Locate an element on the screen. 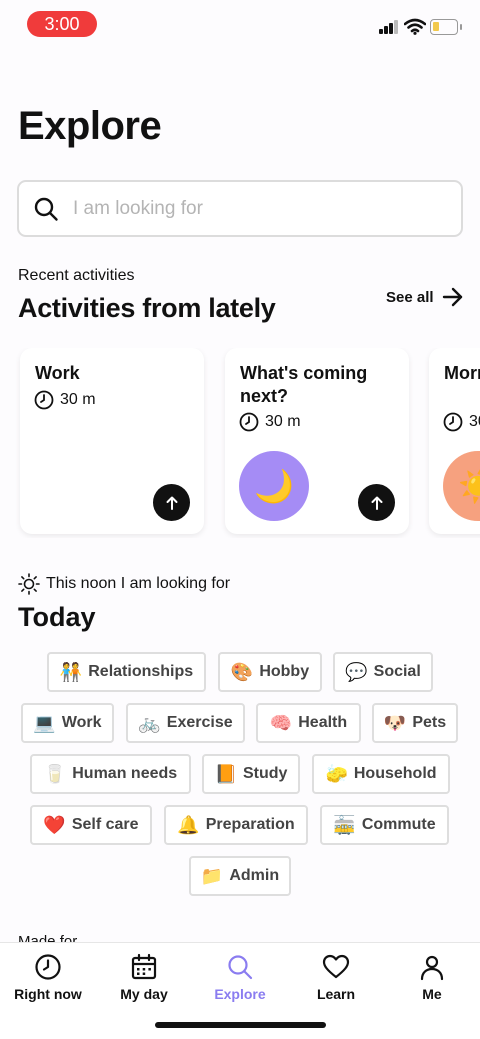  heart-icon: ❤️ is located at coordinates (54, 824).